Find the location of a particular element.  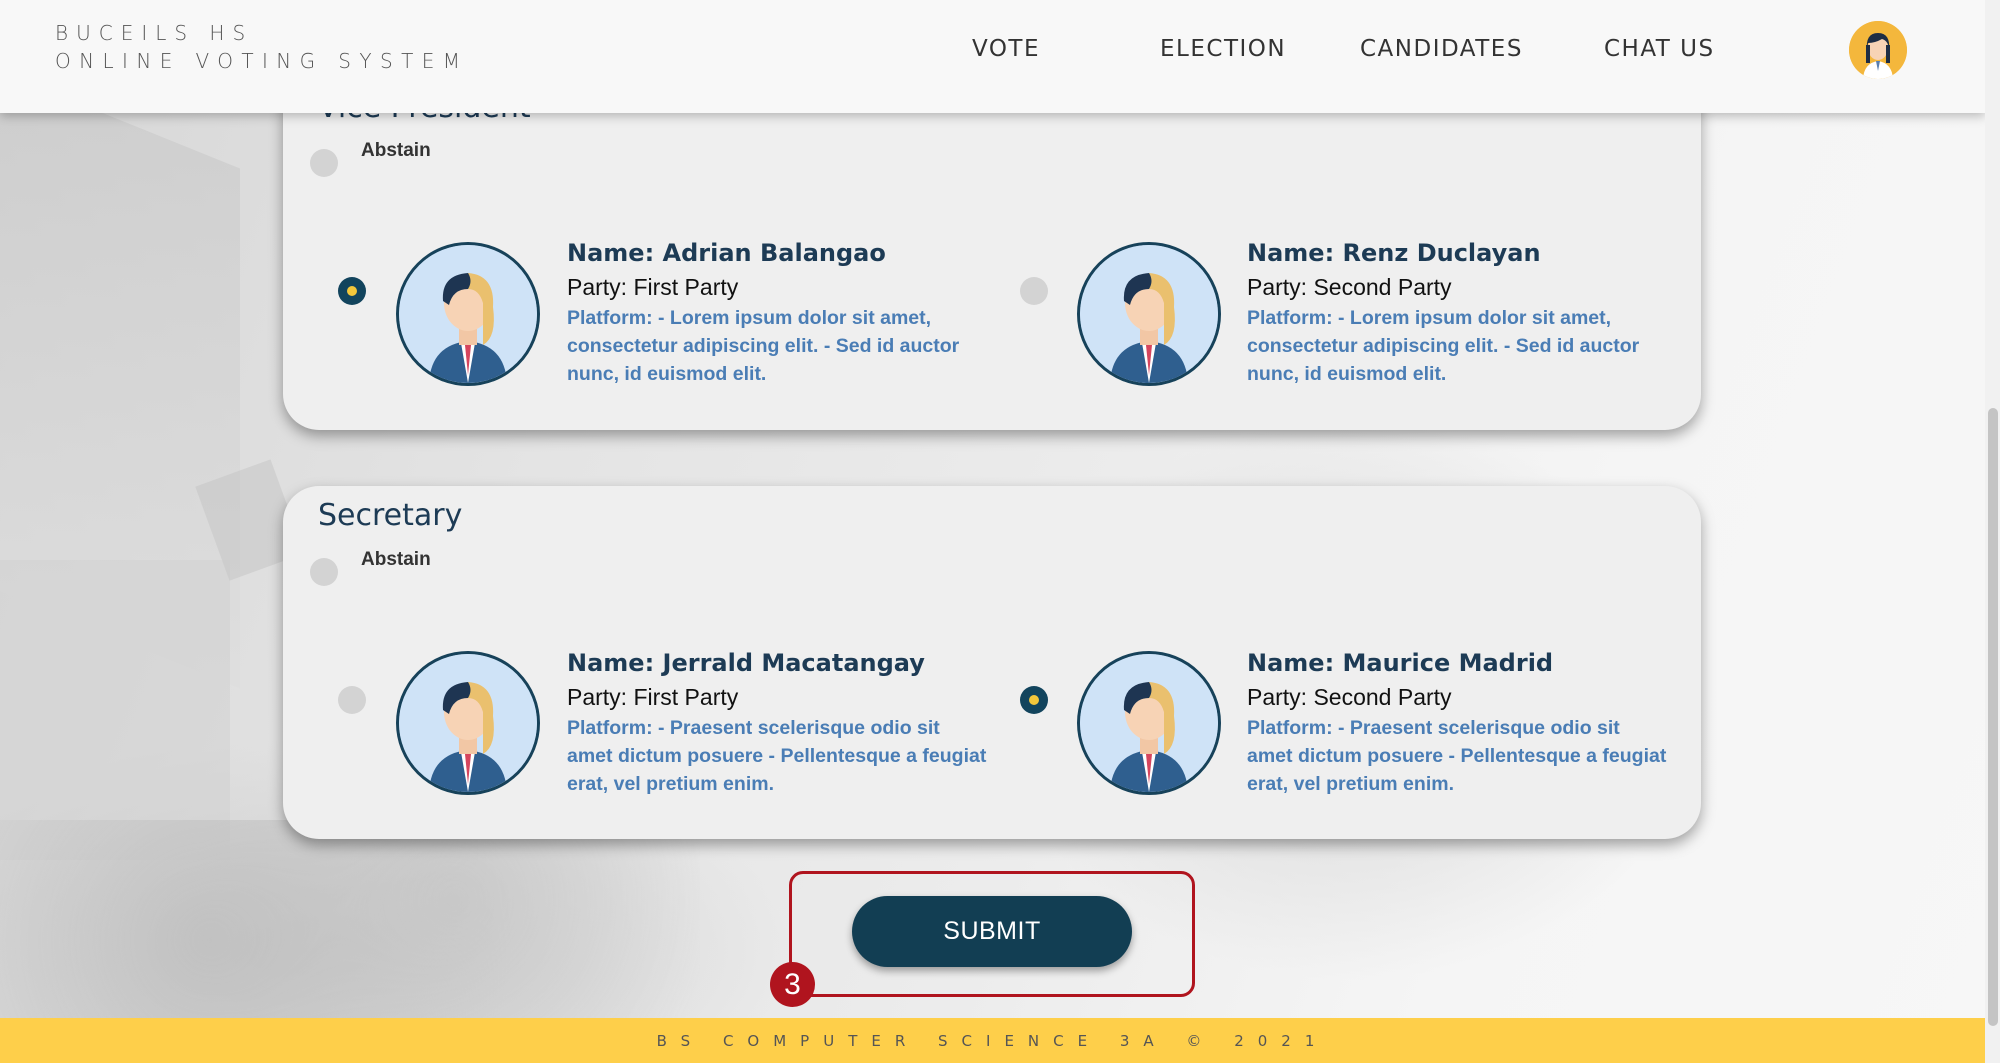

scrollbar-thumb is located at coordinates (1993, 717).